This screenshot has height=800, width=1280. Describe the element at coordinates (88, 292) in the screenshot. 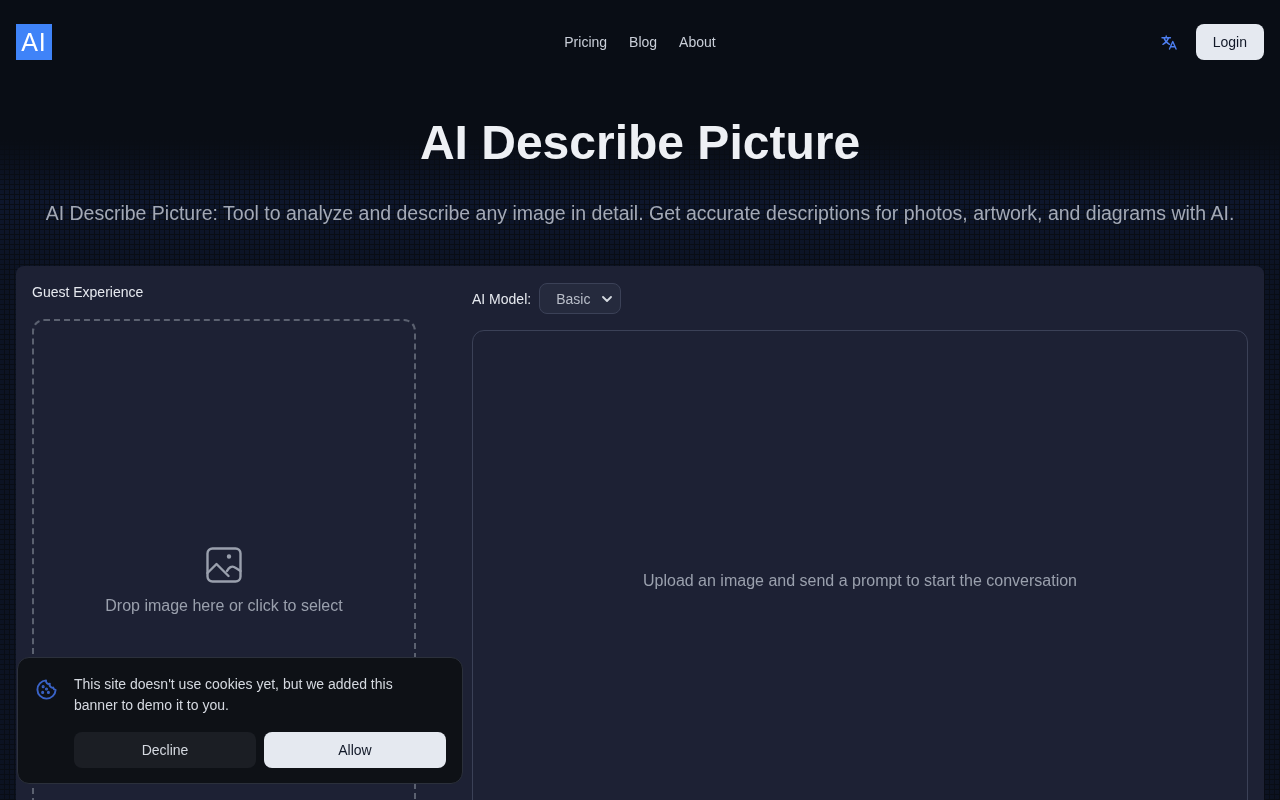

I see `panel-heading: Guest Experience` at that location.